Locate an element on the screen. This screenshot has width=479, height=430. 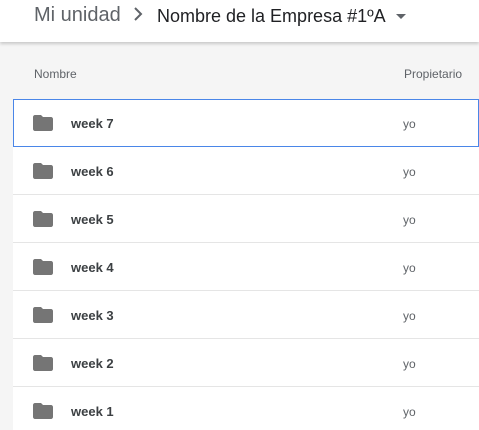
caret-down-icon is located at coordinates (401, 17).